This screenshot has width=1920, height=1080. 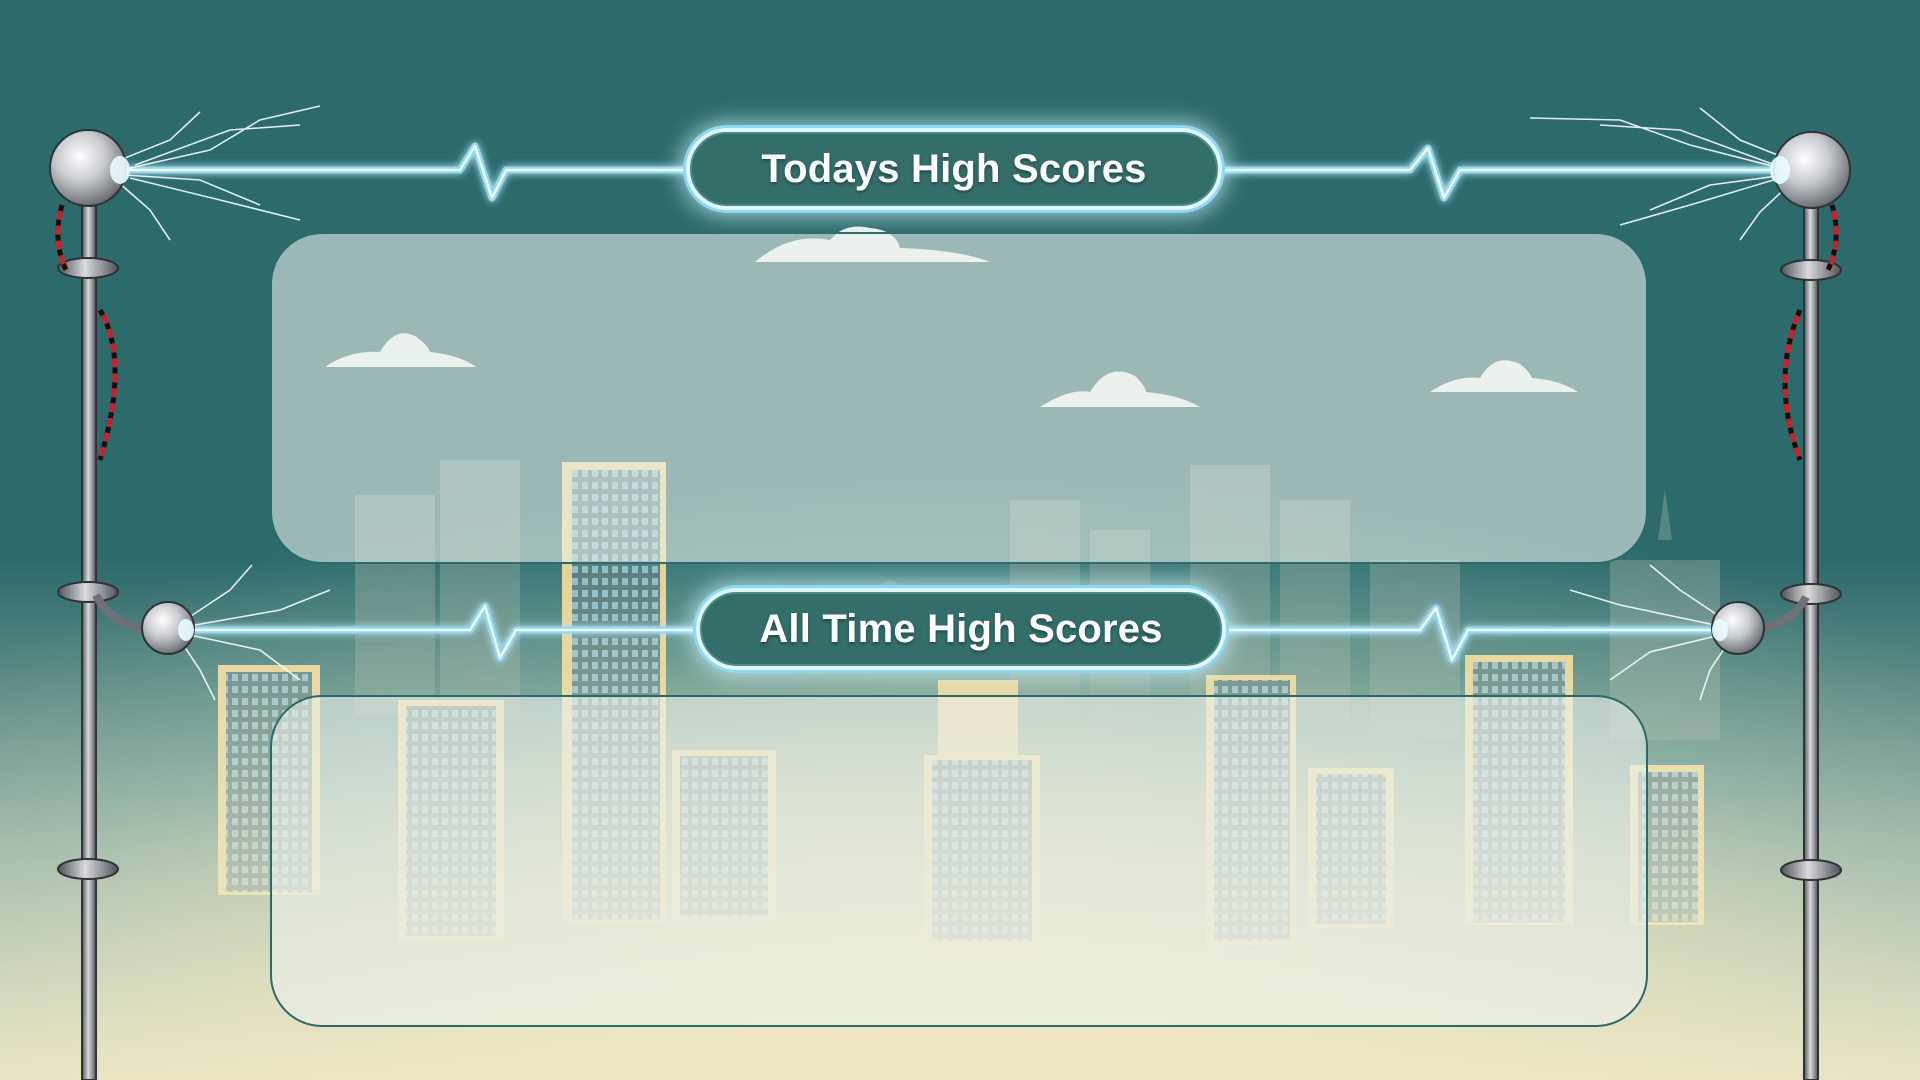 I want to click on todays-high-scores-title: Todays High Scores, so click(x=954, y=169).